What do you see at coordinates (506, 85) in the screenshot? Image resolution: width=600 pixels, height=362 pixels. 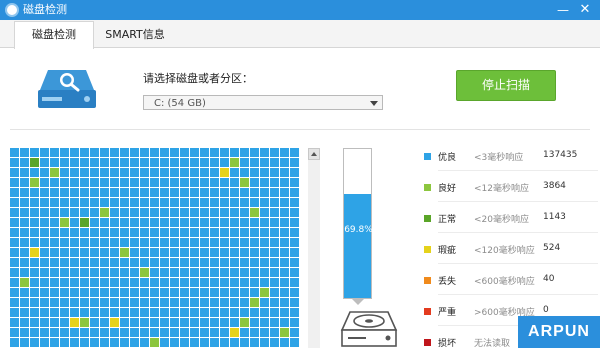 I see `stop-scan-button: 停止扫描` at bounding box center [506, 85].